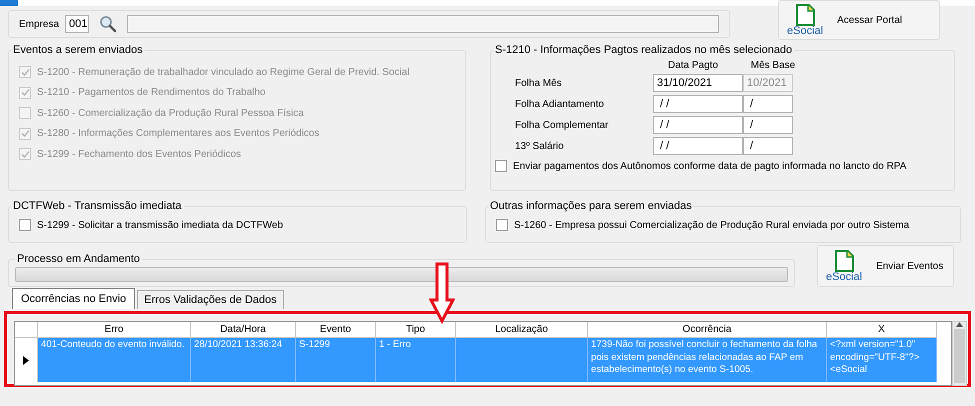 The width and height of the screenshot is (975, 406). Describe the element at coordinates (707, 330) in the screenshot. I see `column-header: Ocorrência` at that location.